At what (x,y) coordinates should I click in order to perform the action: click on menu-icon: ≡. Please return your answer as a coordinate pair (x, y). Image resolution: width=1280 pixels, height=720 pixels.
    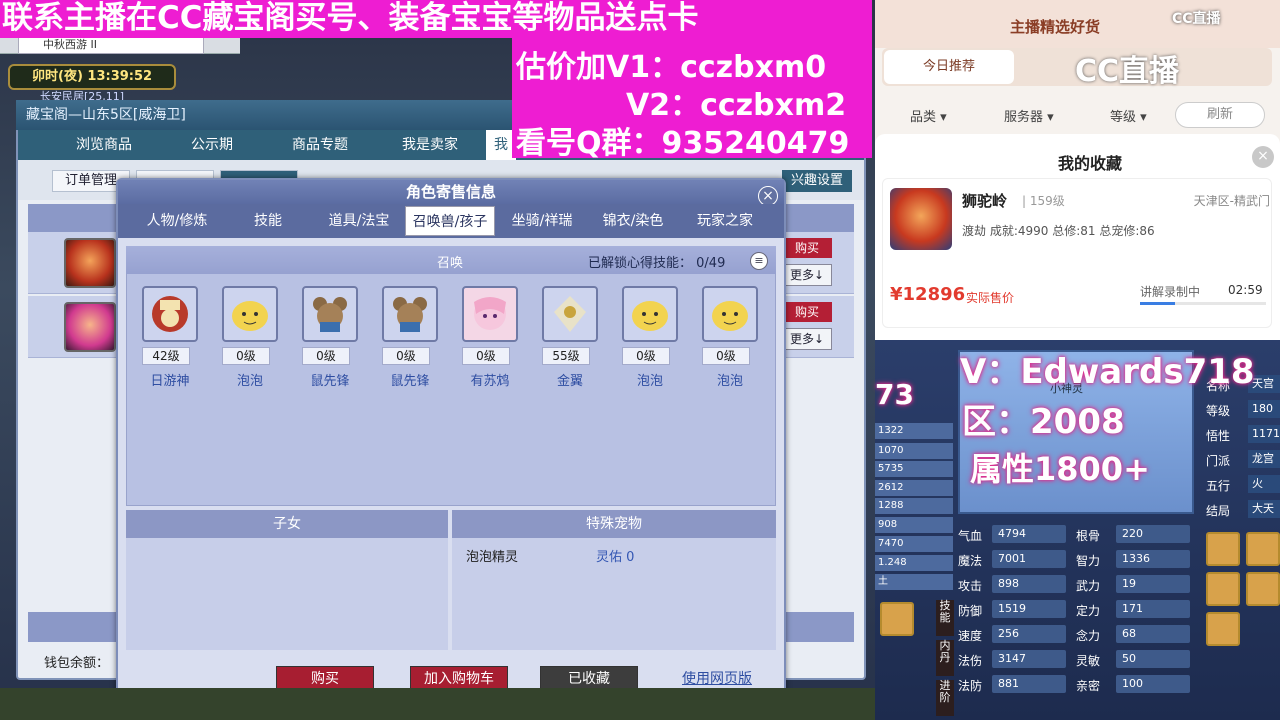
    Looking at the image, I should click on (759, 261).